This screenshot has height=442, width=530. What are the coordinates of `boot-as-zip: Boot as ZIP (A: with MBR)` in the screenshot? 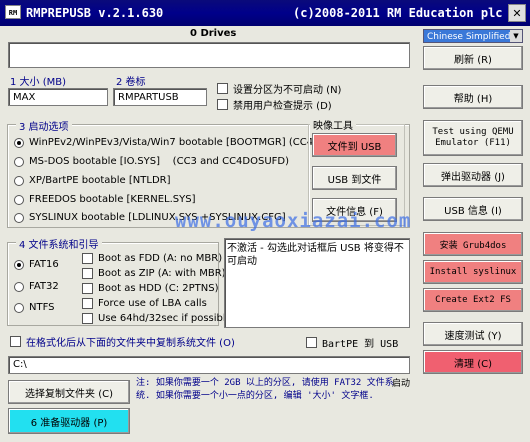 It's located at (154, 273).